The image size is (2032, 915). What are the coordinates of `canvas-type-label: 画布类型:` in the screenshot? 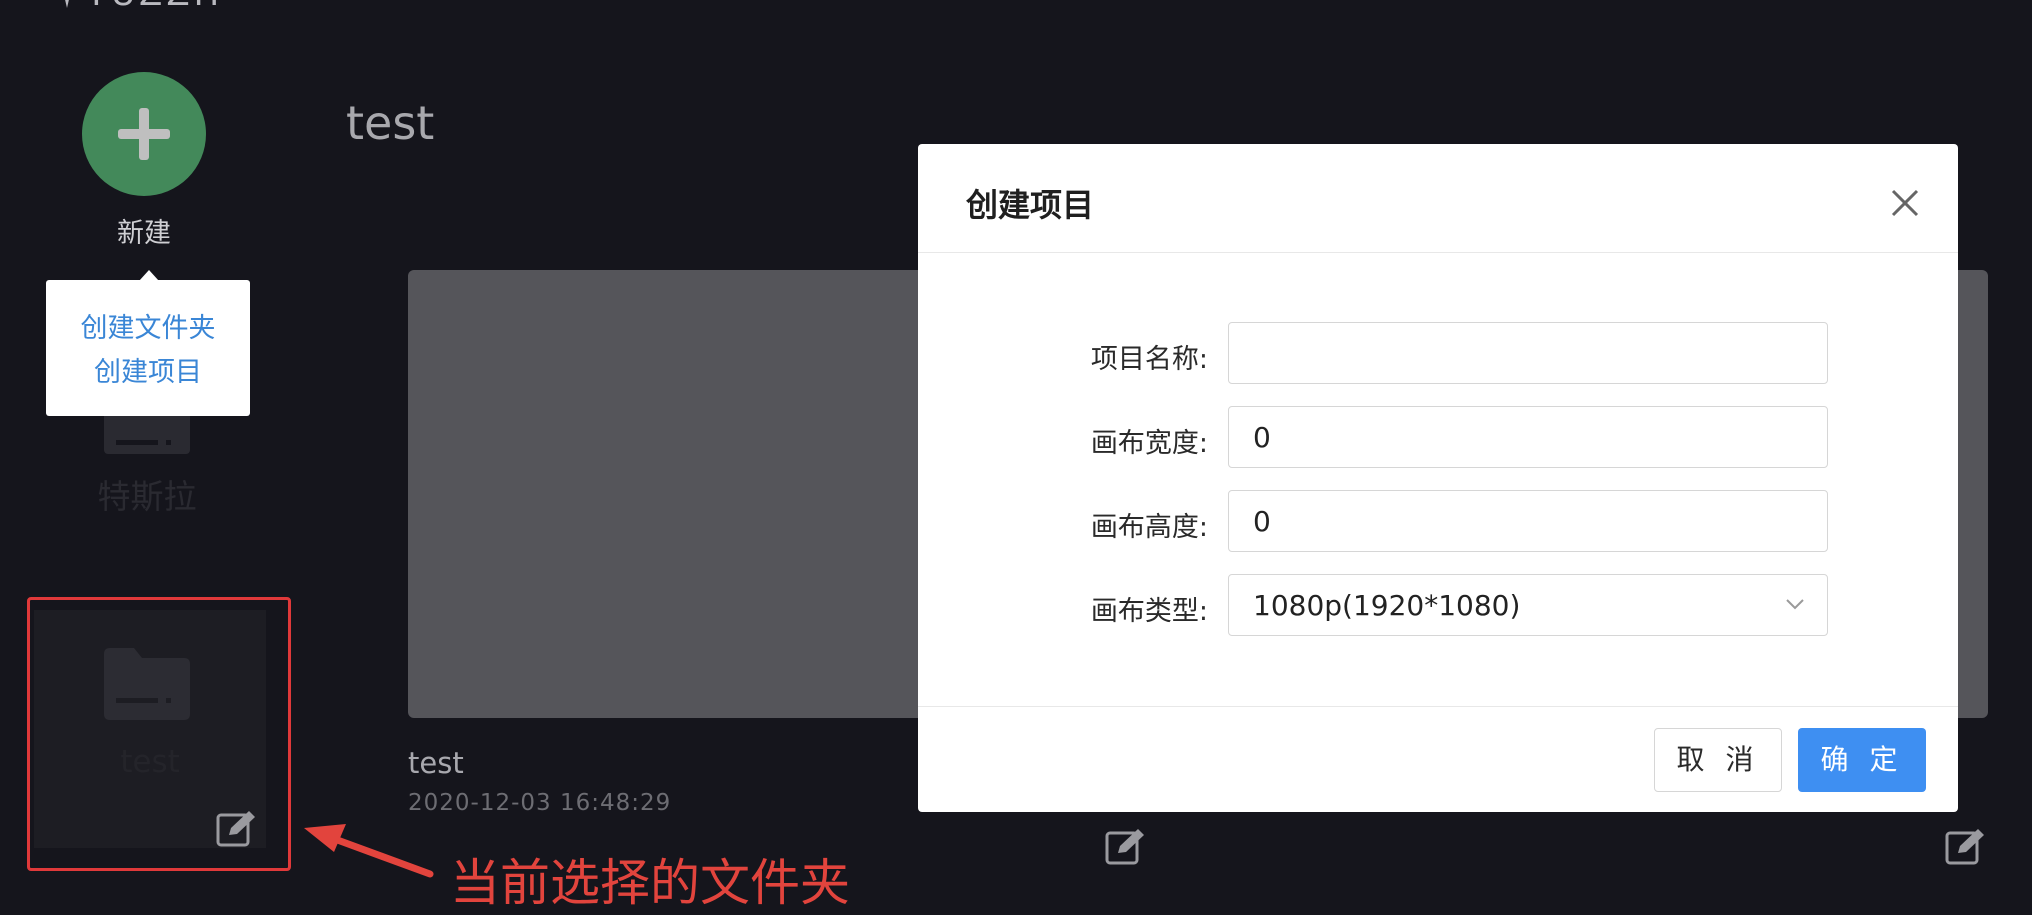 It's located at (1149, 611).